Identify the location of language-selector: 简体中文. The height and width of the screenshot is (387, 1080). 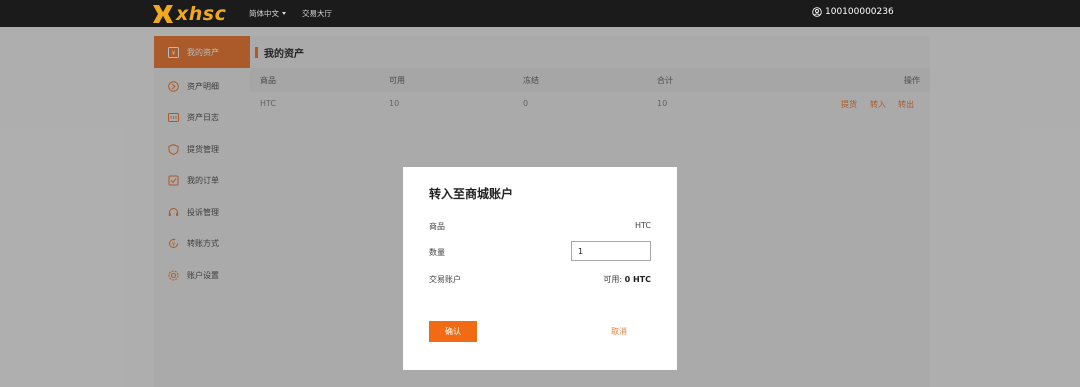
(267, 13).